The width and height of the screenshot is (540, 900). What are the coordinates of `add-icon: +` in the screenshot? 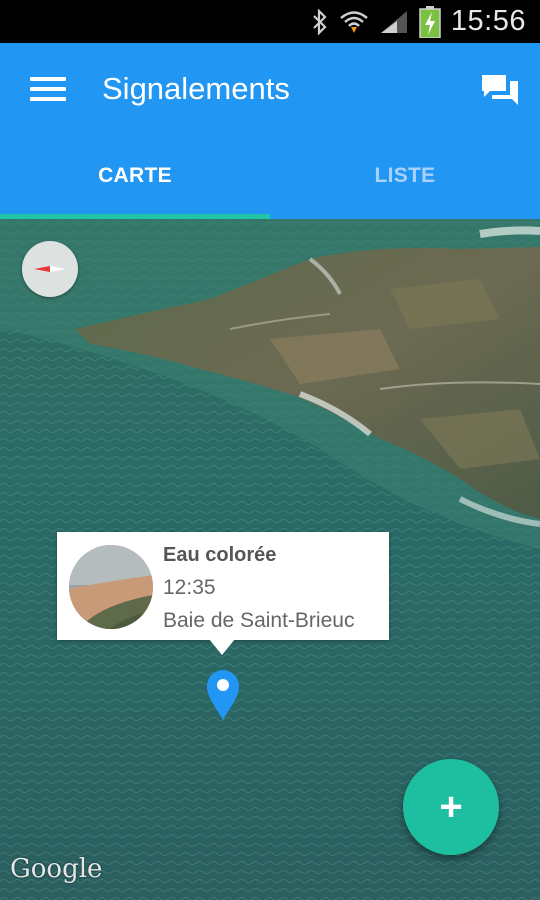 It's located at (451, 806).